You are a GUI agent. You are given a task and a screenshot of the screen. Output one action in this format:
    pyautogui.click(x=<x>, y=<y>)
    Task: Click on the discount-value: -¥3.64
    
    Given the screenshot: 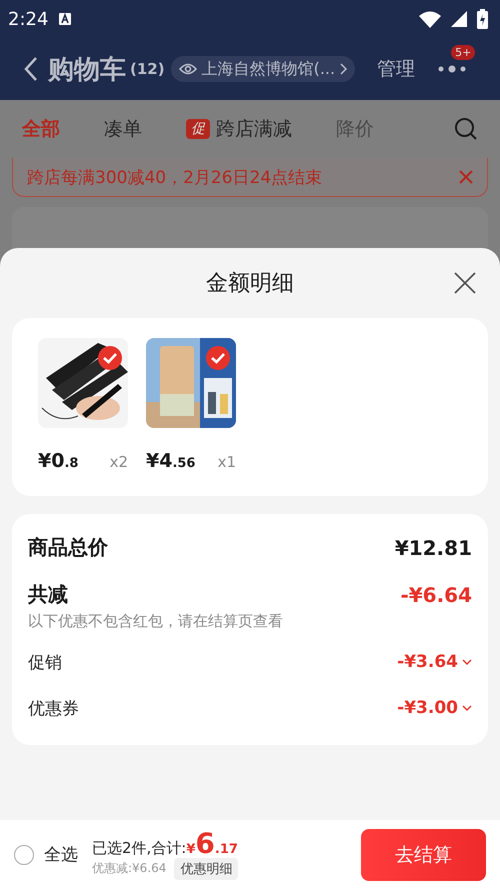 What is the action you would take?
    pyautogui.click(x=427, y=662)
    